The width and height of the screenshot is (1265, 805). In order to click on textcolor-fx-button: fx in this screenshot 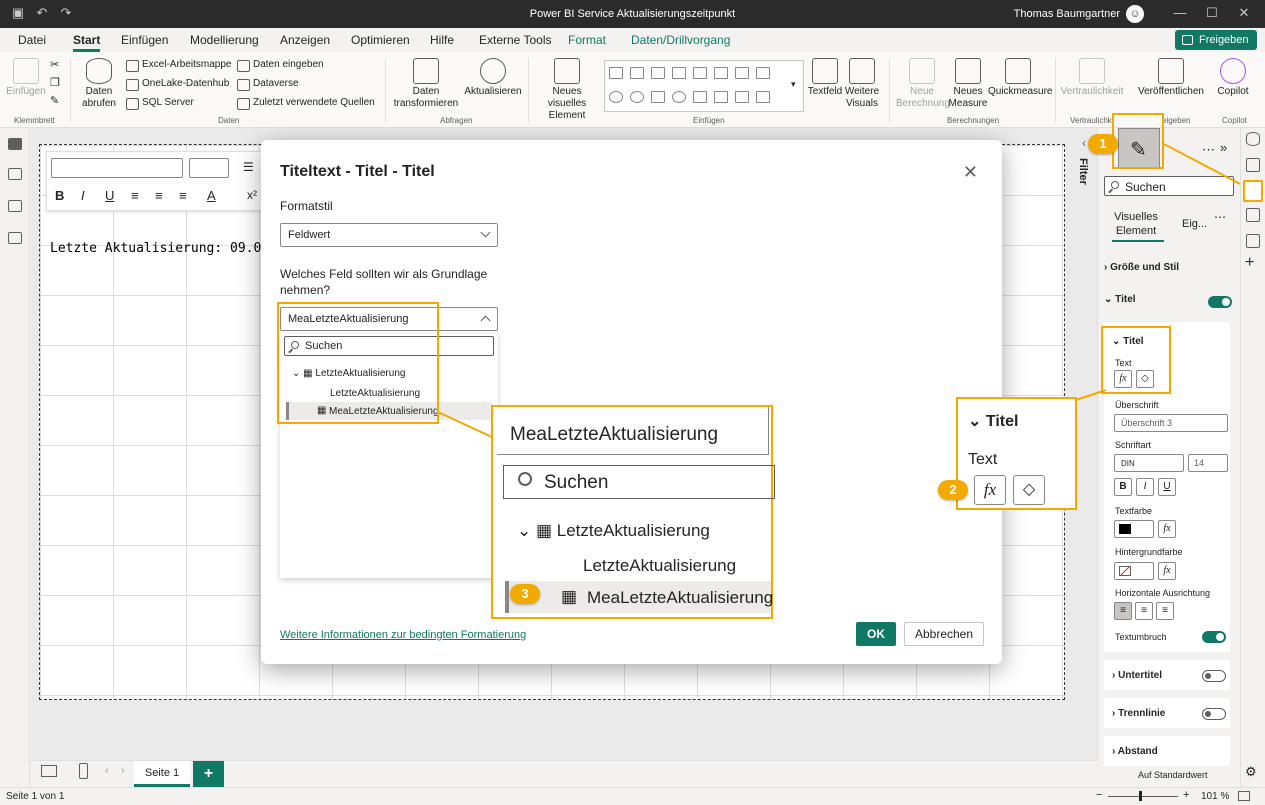, I will do `click(1167, 529)`.